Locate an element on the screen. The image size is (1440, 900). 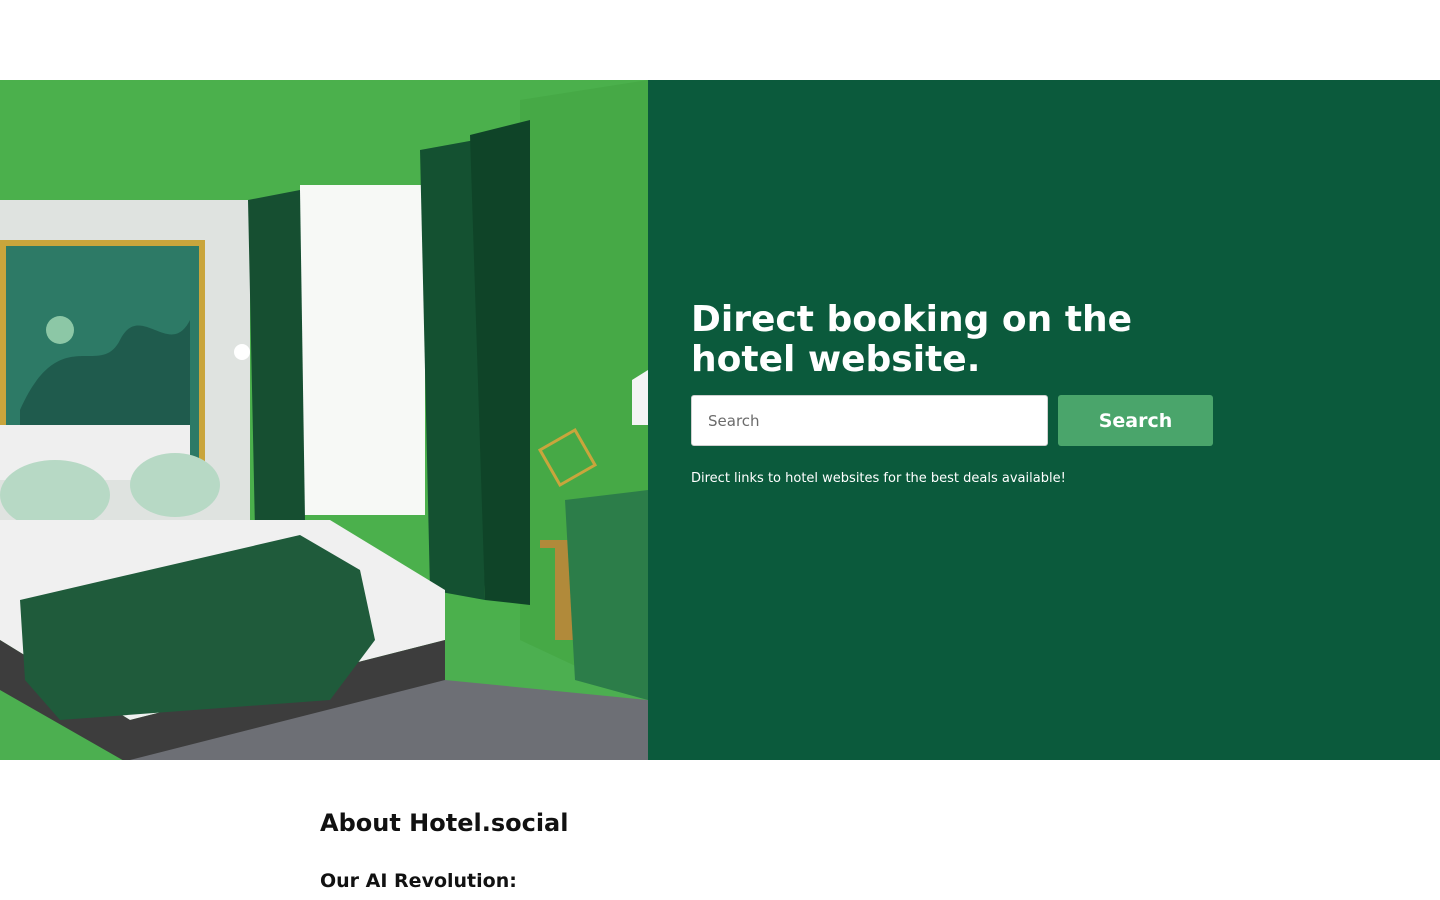
search-input is located at coordinates (869, 420).